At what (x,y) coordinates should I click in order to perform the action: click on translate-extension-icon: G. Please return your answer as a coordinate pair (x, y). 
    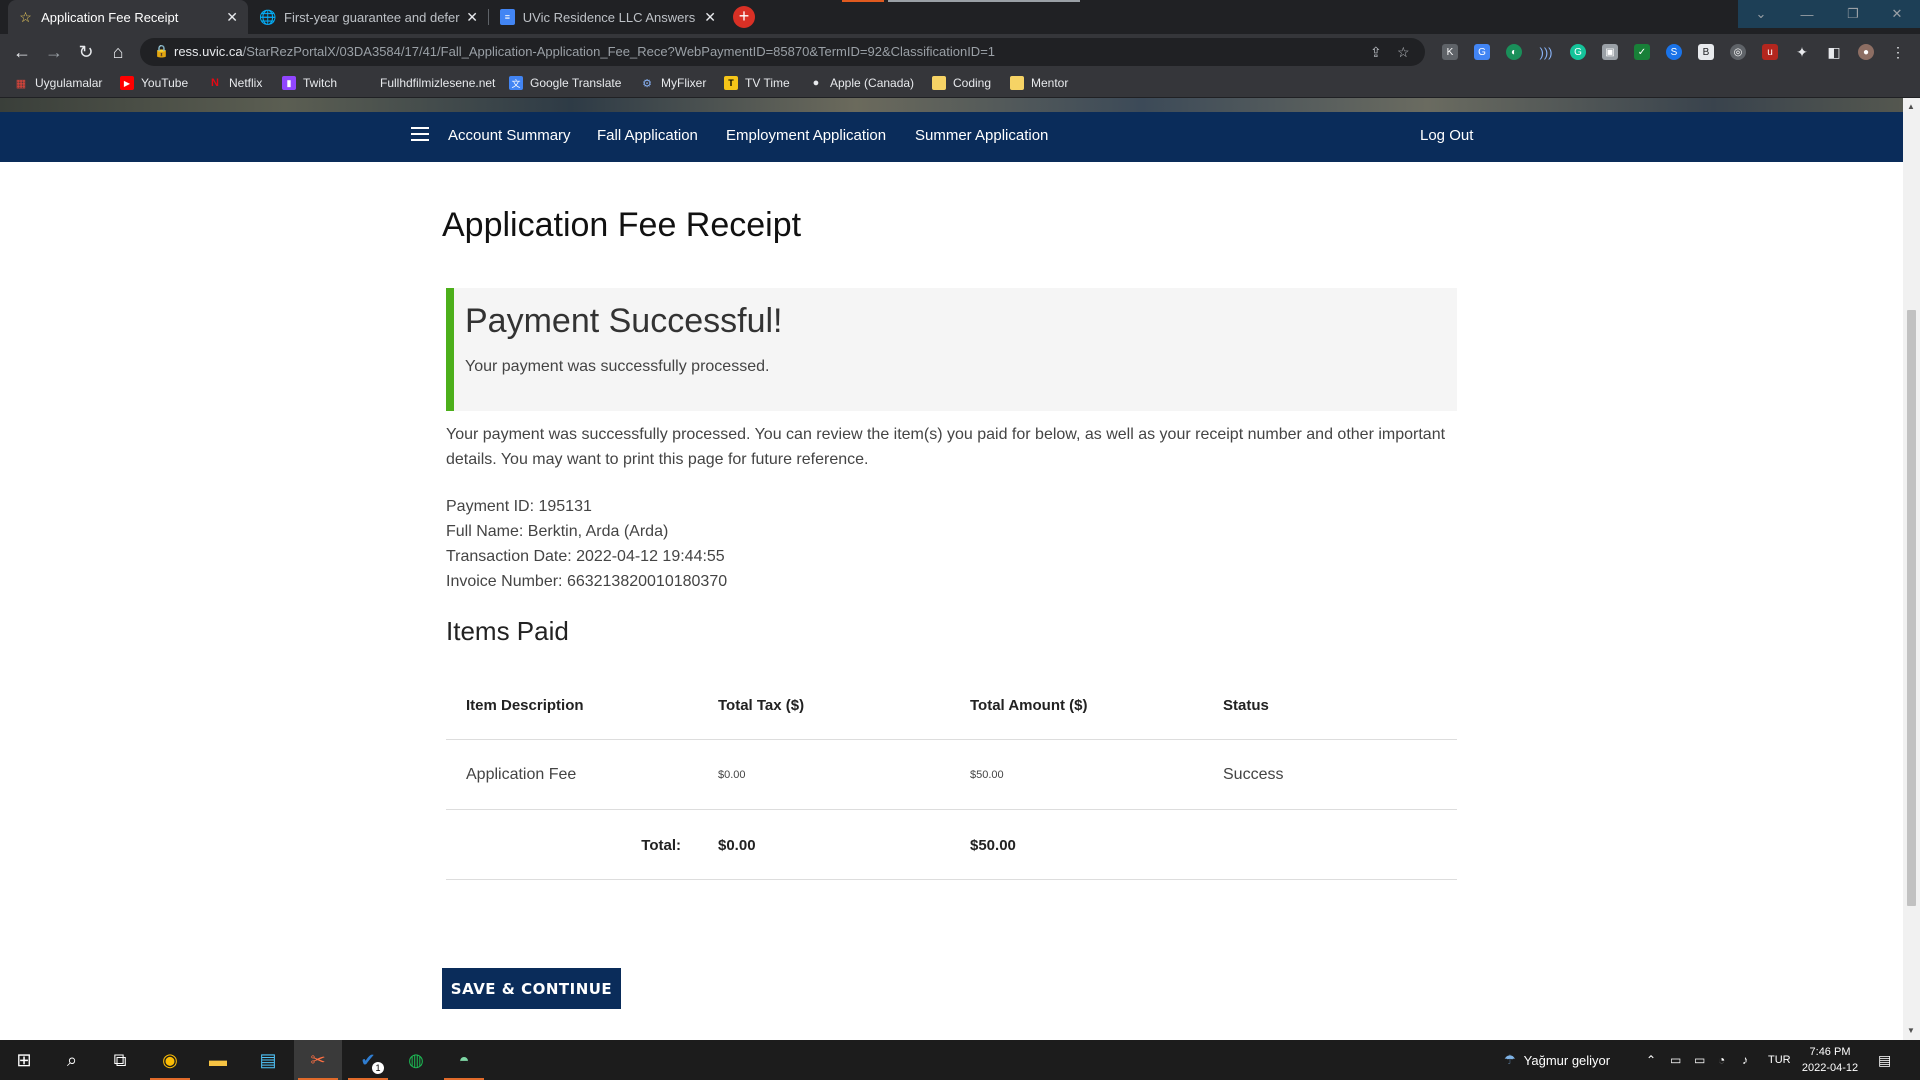
    Looking at the image, I should click on (1482, 52).